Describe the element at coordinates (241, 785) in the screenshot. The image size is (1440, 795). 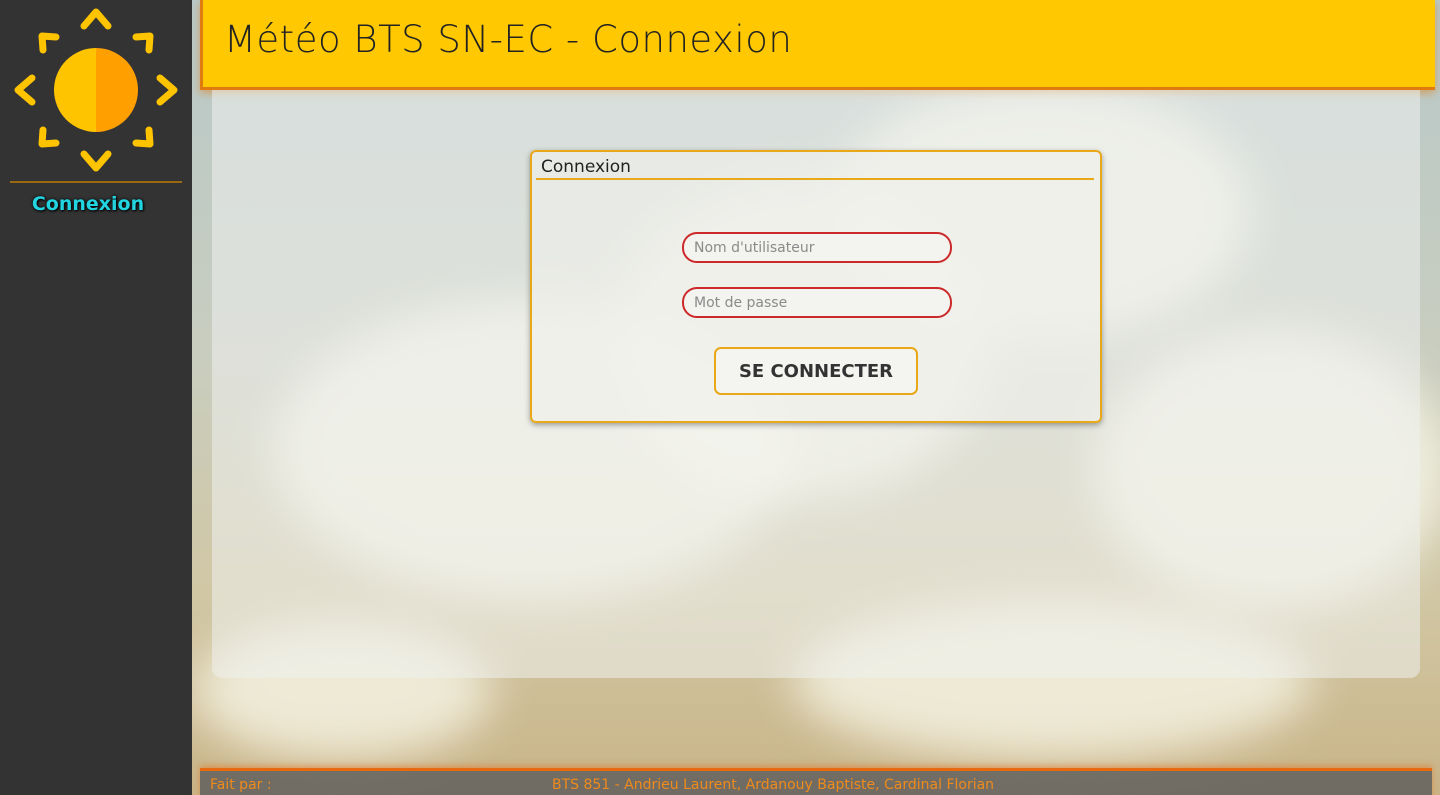
I see `footer-label: Fait par :` at that location.